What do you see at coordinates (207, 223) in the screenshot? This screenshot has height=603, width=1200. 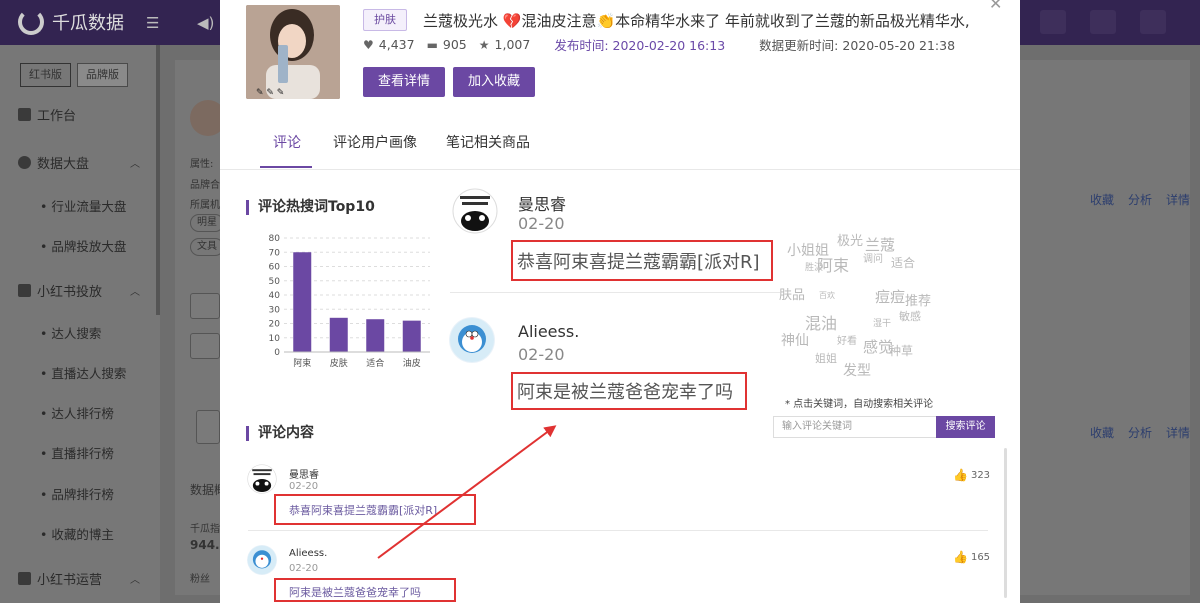 I see `bg-pill: 明星` at bounding box center [207, 223].